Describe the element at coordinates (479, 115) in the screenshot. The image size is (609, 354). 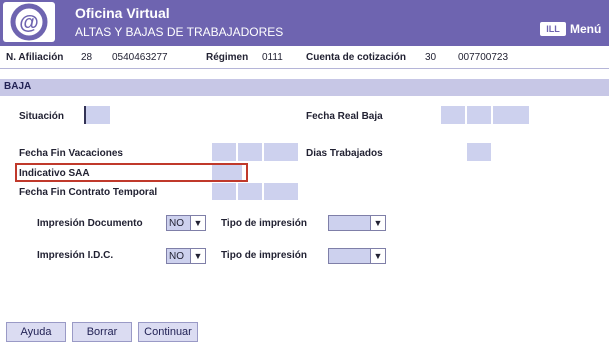
I see `fecha-real-baja-month-input` at that location.